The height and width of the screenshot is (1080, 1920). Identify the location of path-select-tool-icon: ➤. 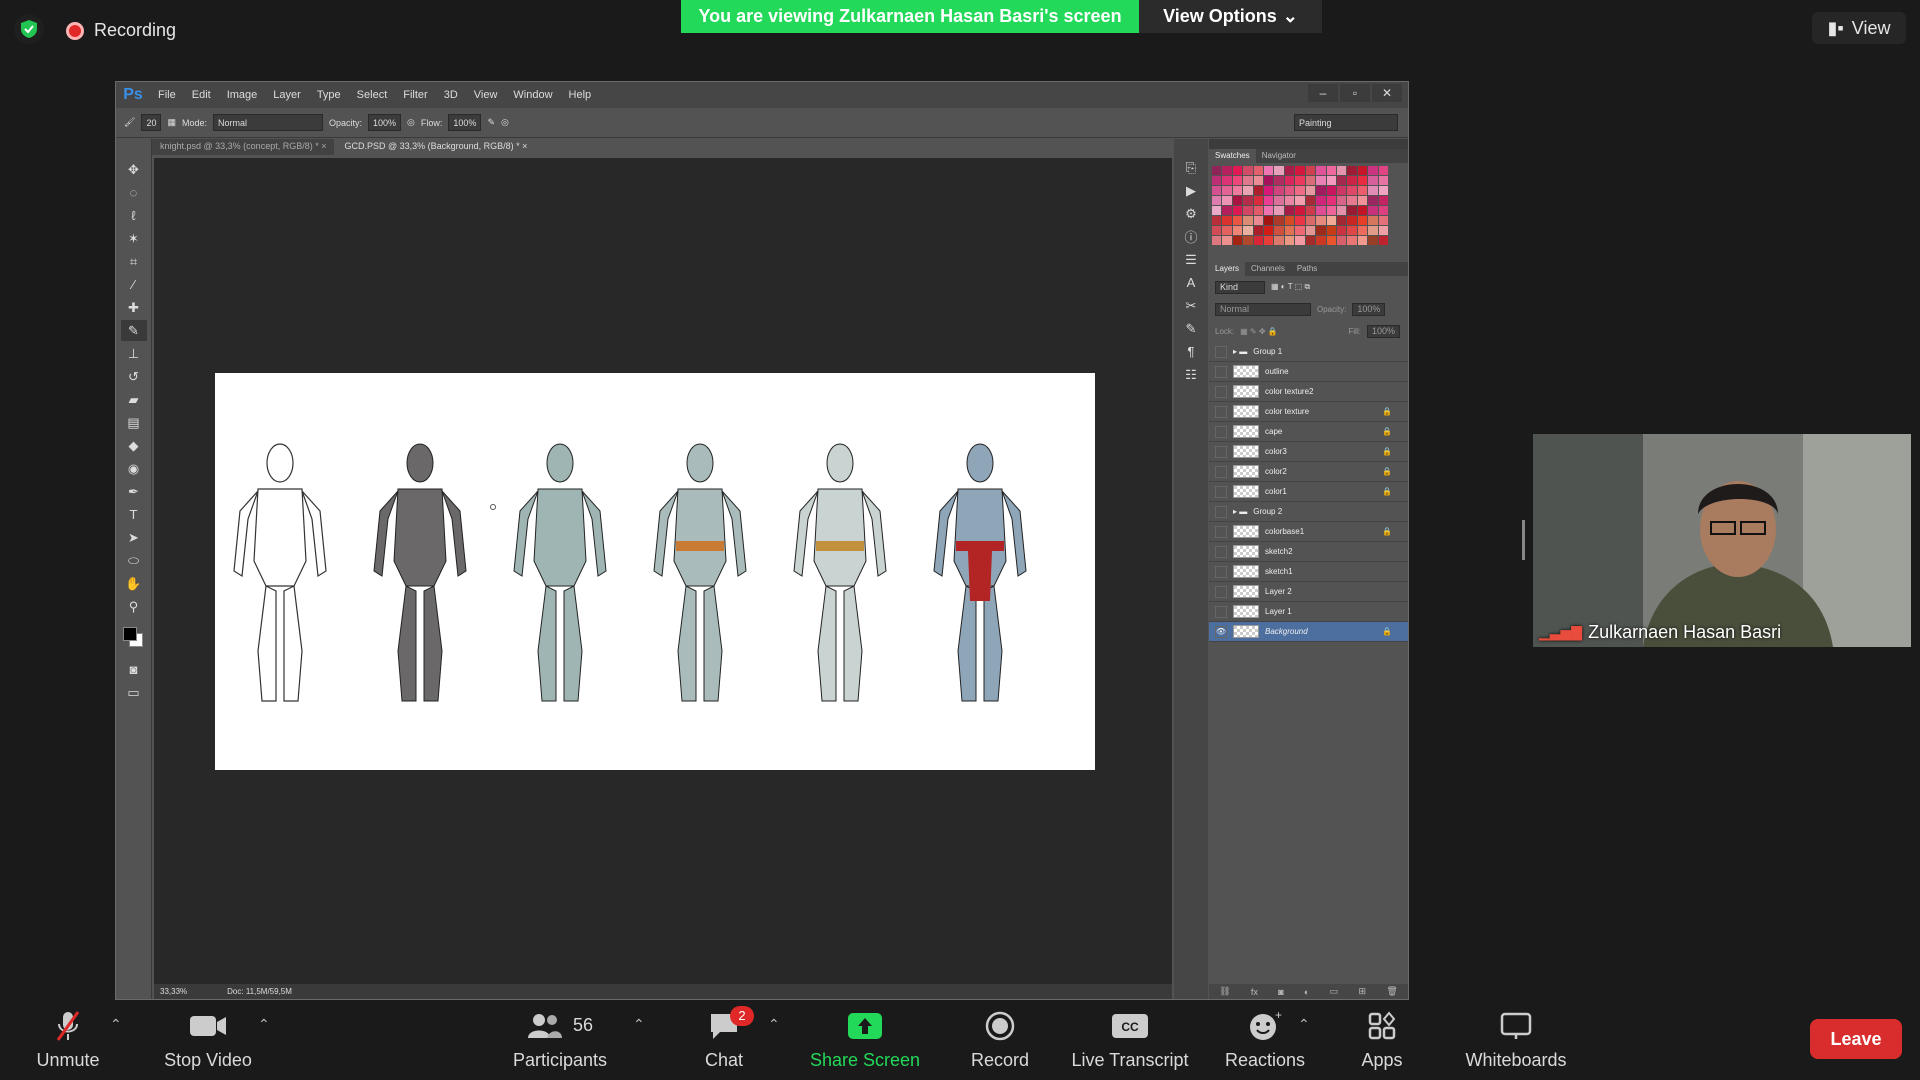
(134, 537).